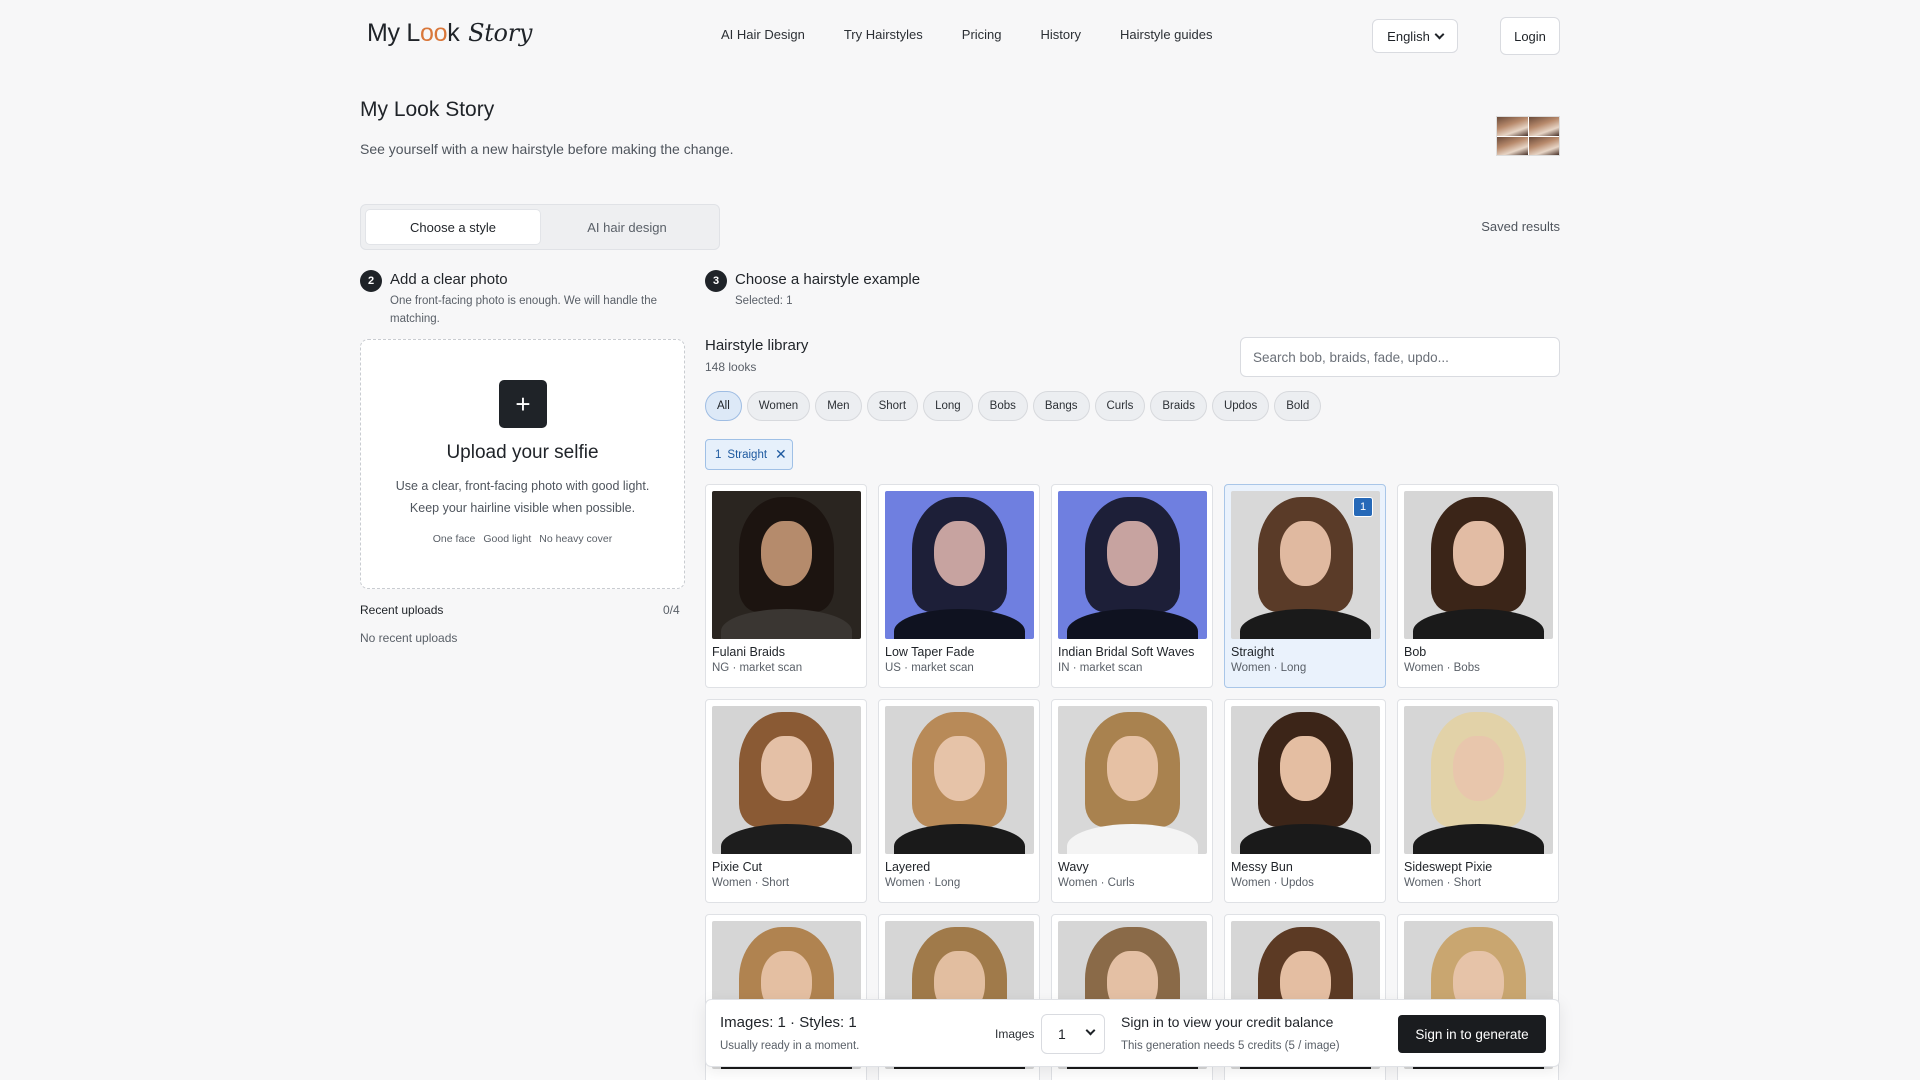 Image resolution: width=1920 pixels, height=1080 pixels. What do you see at coordinates (1408, 36) in the screenshot?
I see `language-label: English` at bounding box center [1408, 36].